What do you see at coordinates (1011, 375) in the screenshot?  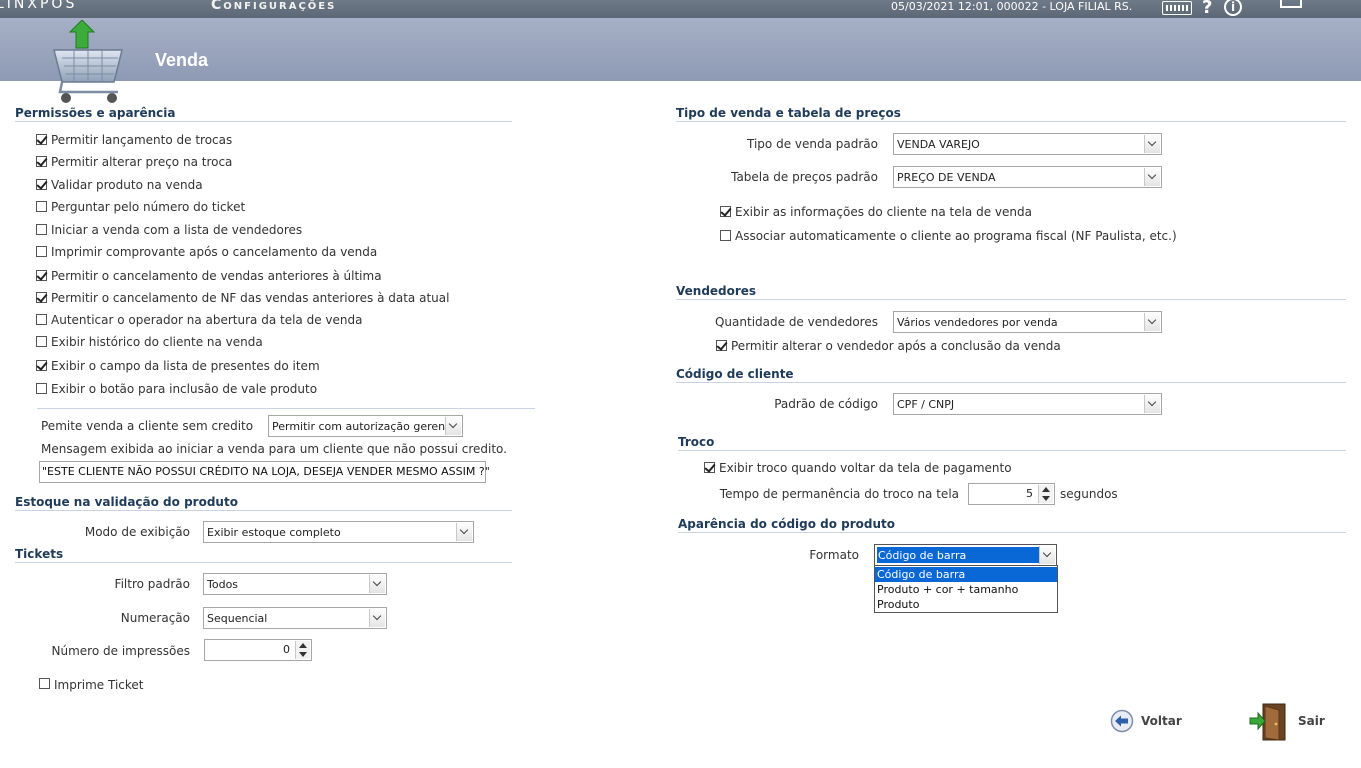 I see `section-codigo-cliente: Código de cliente` at bounding box center [1011, 375].